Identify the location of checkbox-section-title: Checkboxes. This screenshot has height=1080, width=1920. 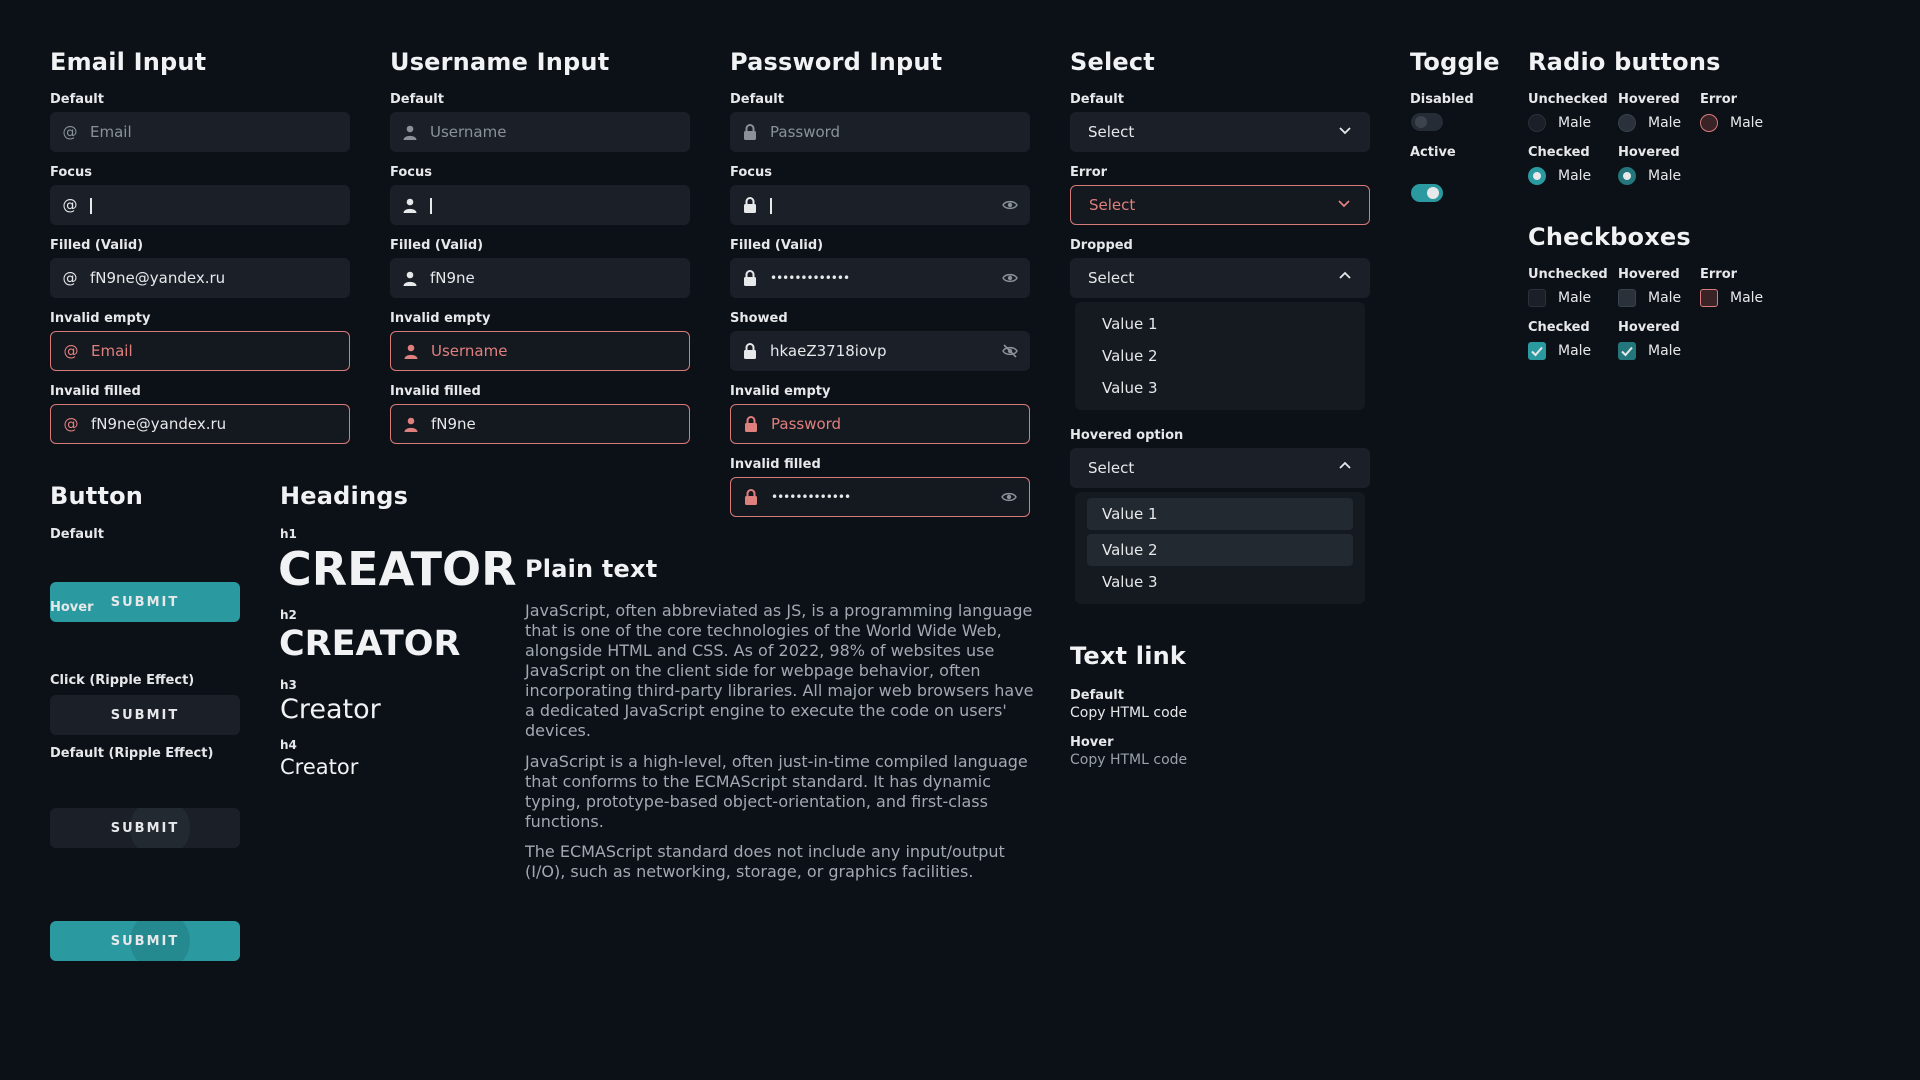
(1609, 237).